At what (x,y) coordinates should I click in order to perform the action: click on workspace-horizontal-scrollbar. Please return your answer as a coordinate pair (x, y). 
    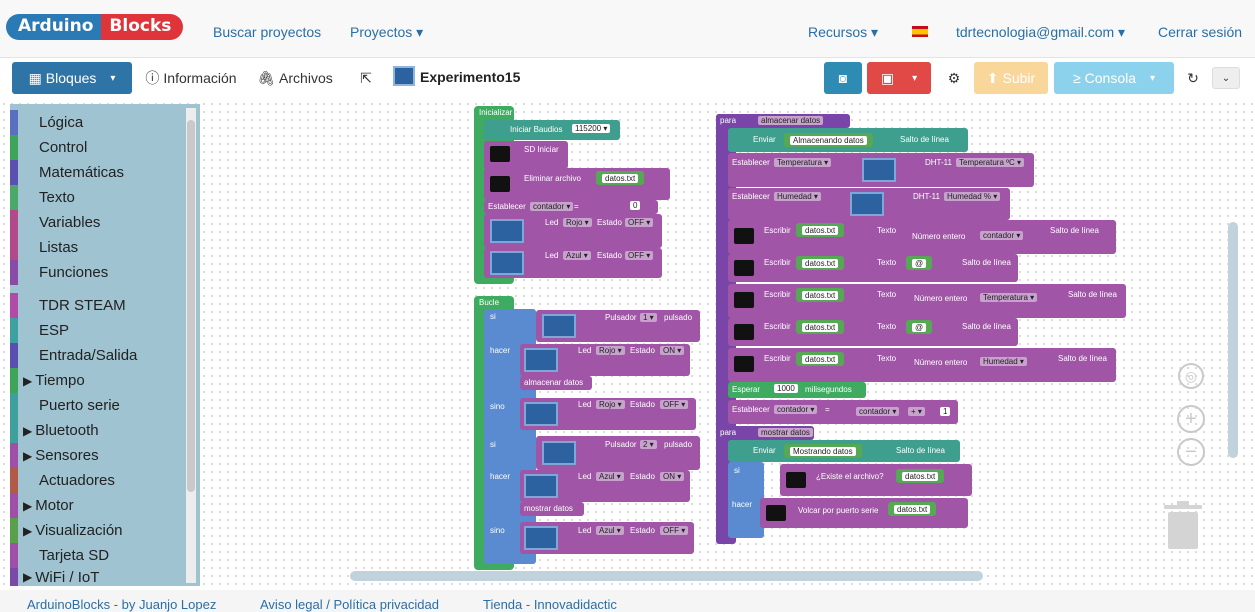
    Looking at the image, I should click on (666, 576).